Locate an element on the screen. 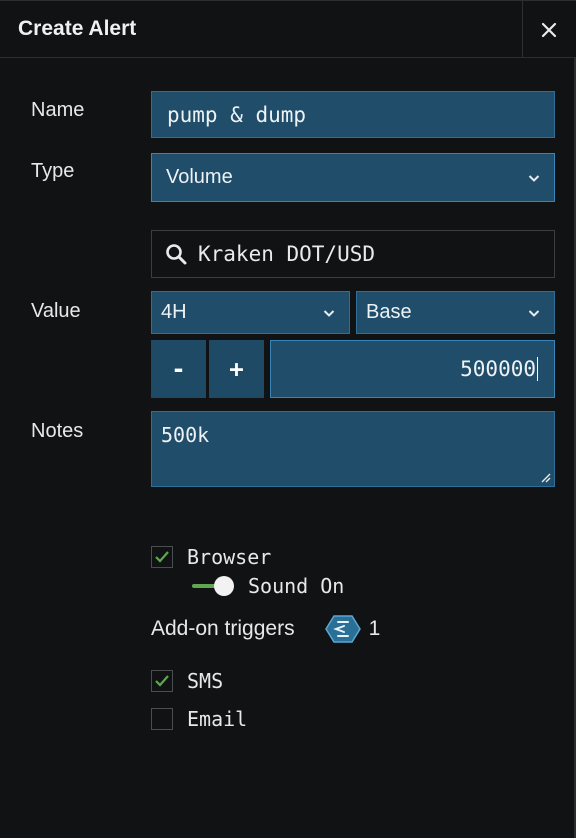 Image resolution: width=576 pixels, height=838 pixels. type-select: Volume is located at coordinates (353, 177).